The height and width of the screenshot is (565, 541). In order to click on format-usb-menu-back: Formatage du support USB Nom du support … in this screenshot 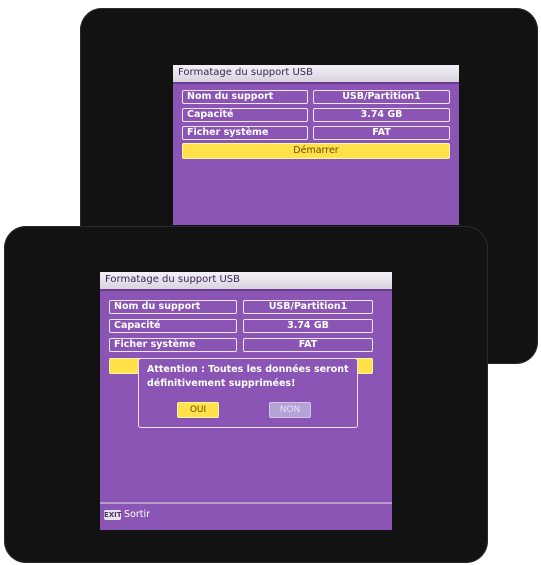, I will do `click(316, 145)`.